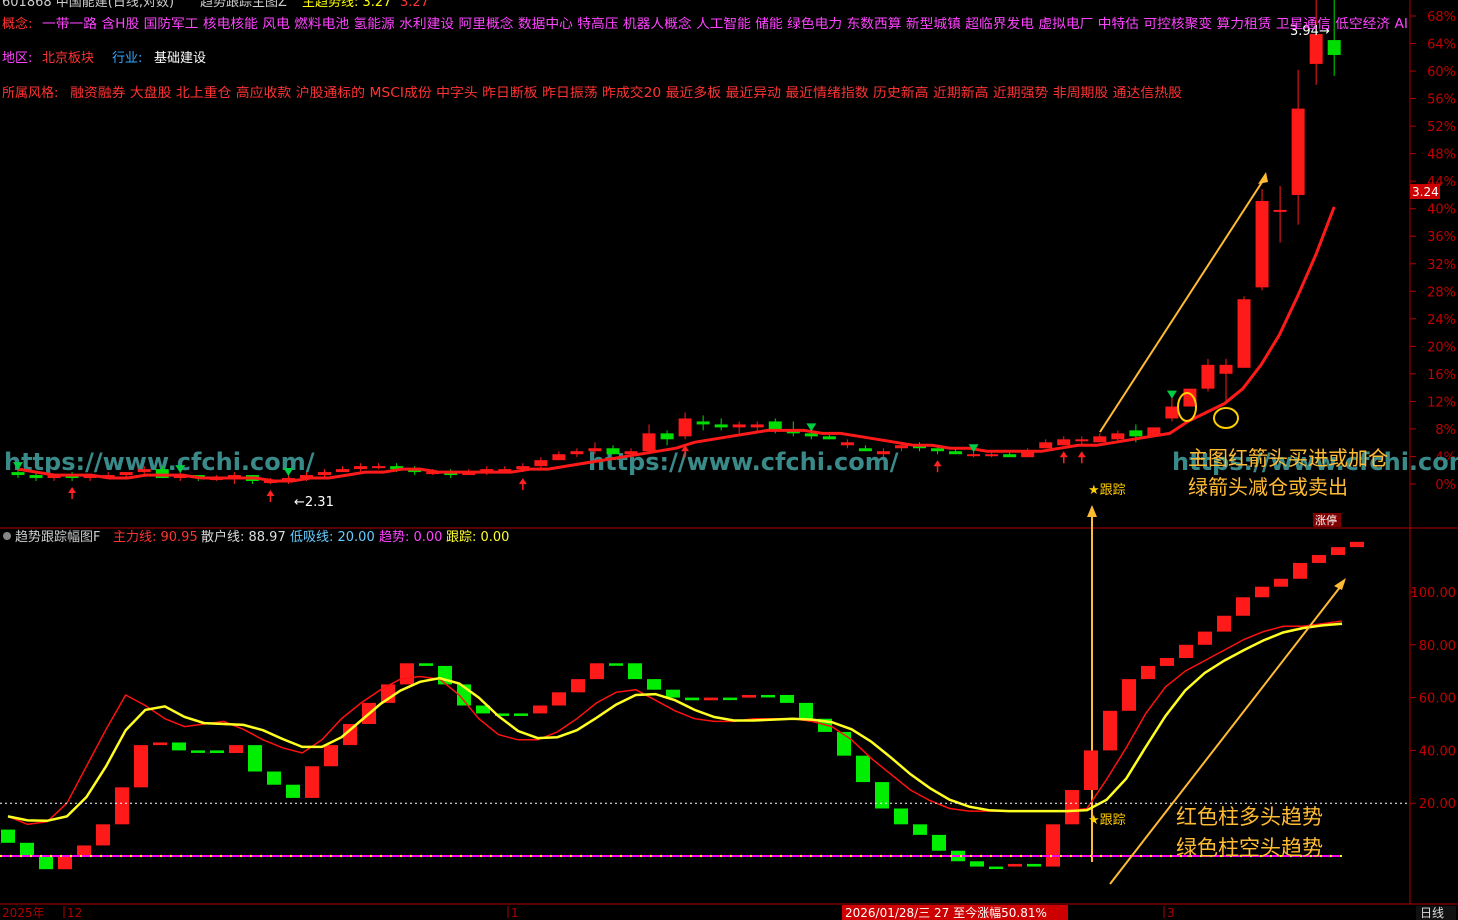 This screenshot has width=1458, height=920. What do you see at coordinates (1249, 817) in the screenshot?
I see `sub-note-line1: 红色柱多头趋势` at bounding box center [1249, 817].